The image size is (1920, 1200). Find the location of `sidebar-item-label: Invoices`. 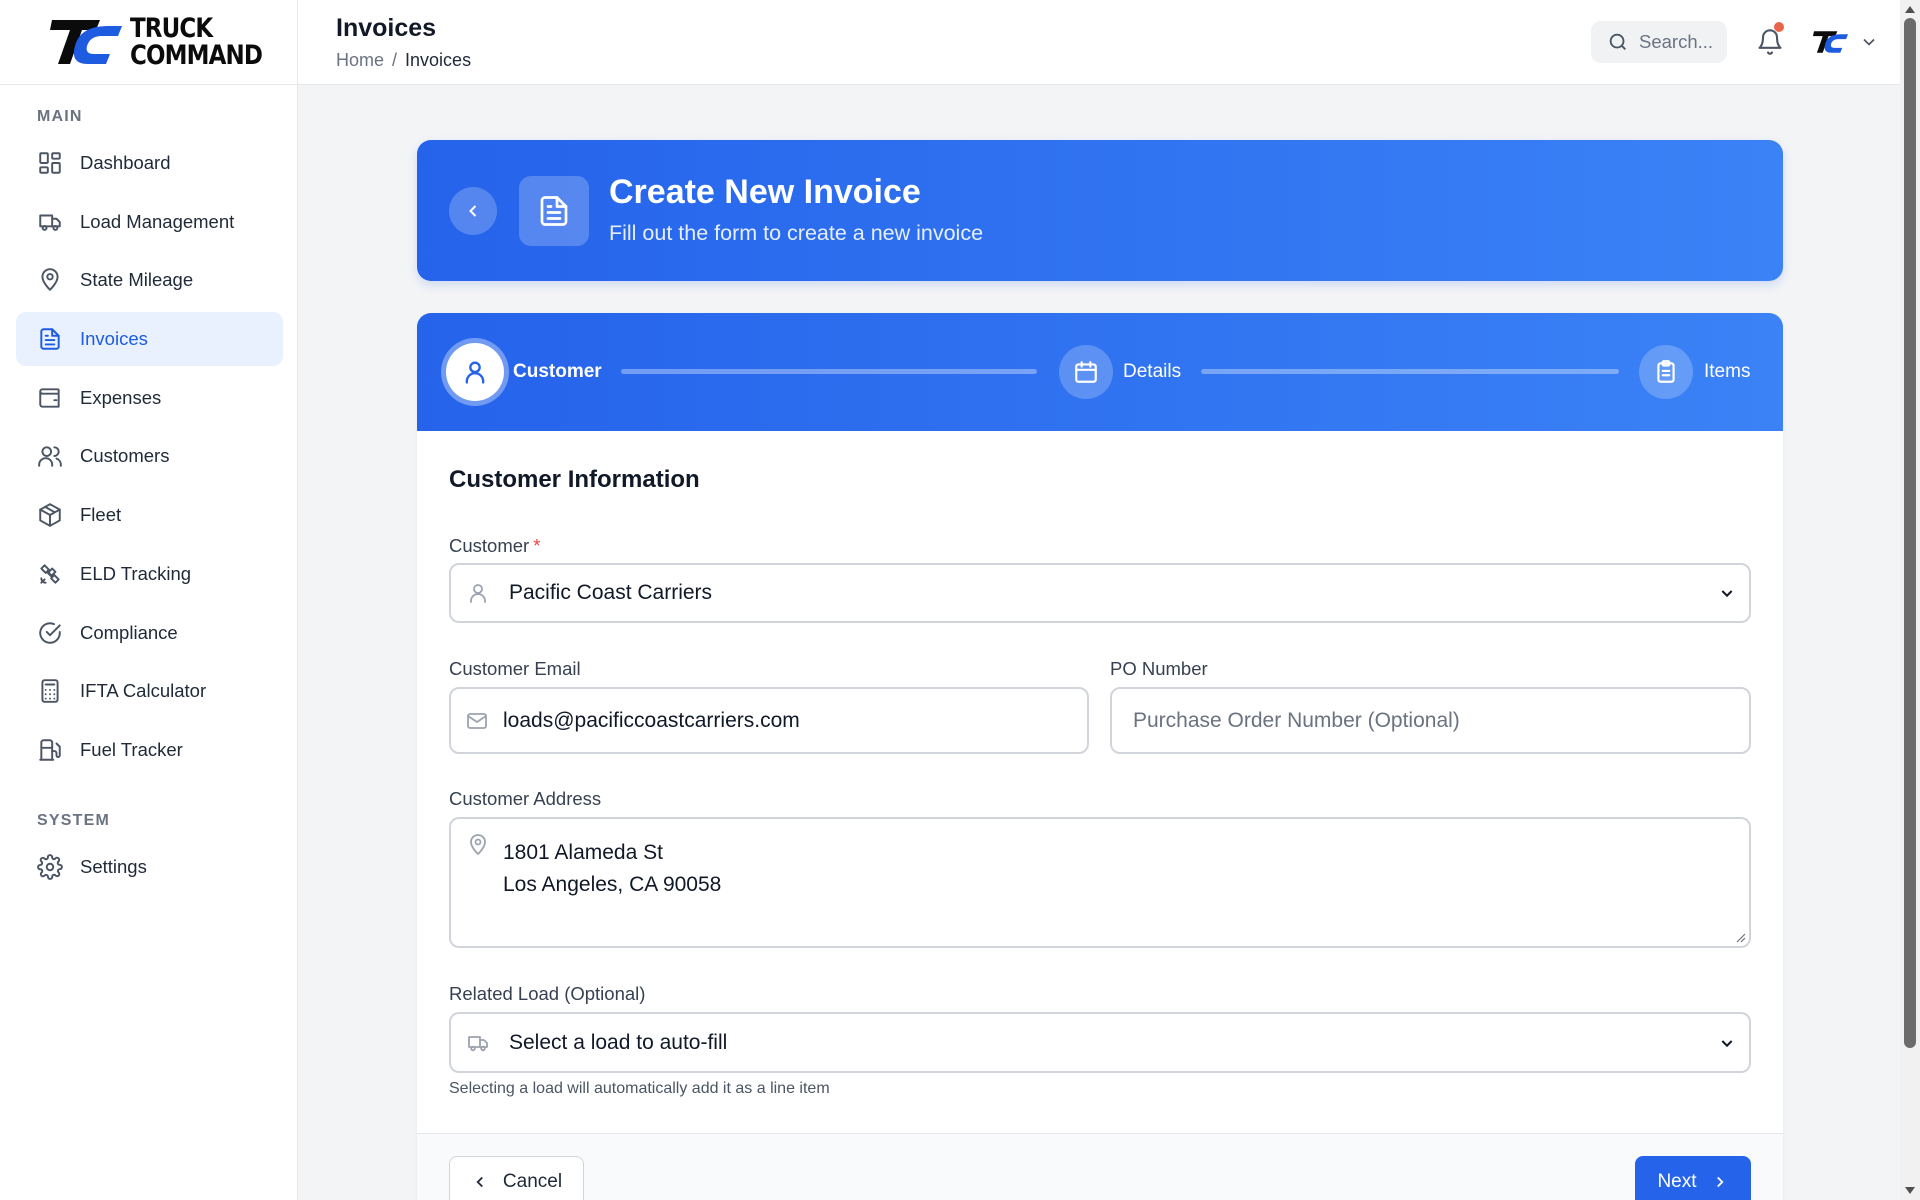

sidebar-item-label: Invoices is located at coordinates (114, 339).